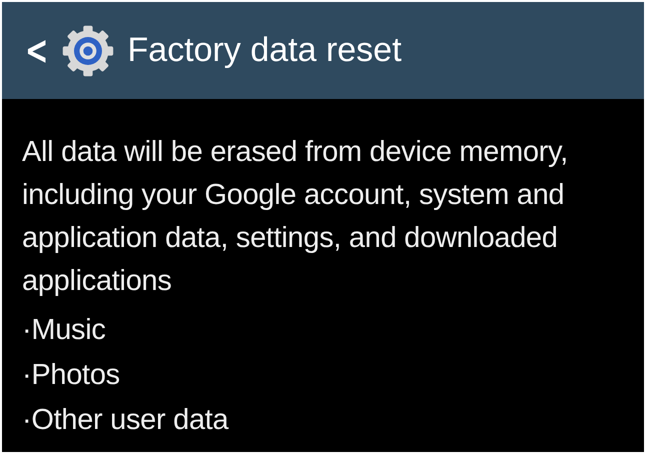 Image resolution: width=646 pixels, height=454 pixels. Describe the element at coordinates (71, 375) in the screenshot. I see `data-list-item: ·Photos` at that location.